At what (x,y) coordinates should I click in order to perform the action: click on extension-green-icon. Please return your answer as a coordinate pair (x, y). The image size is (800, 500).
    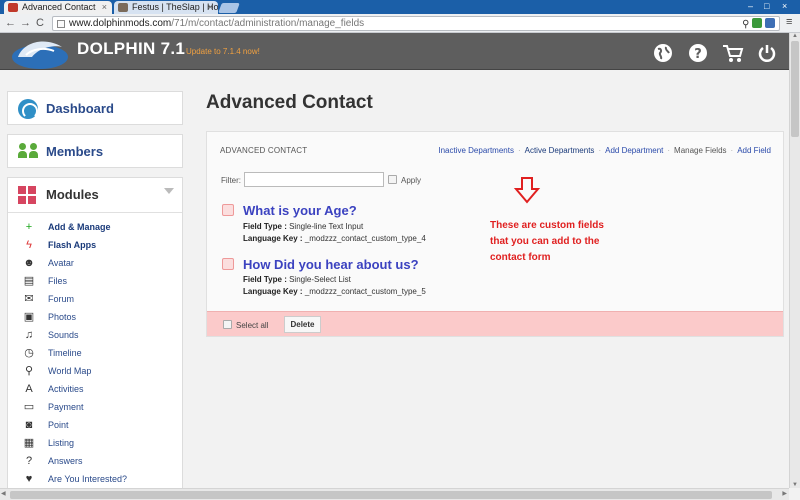
    Looking at the image, I should click on (757, 23).